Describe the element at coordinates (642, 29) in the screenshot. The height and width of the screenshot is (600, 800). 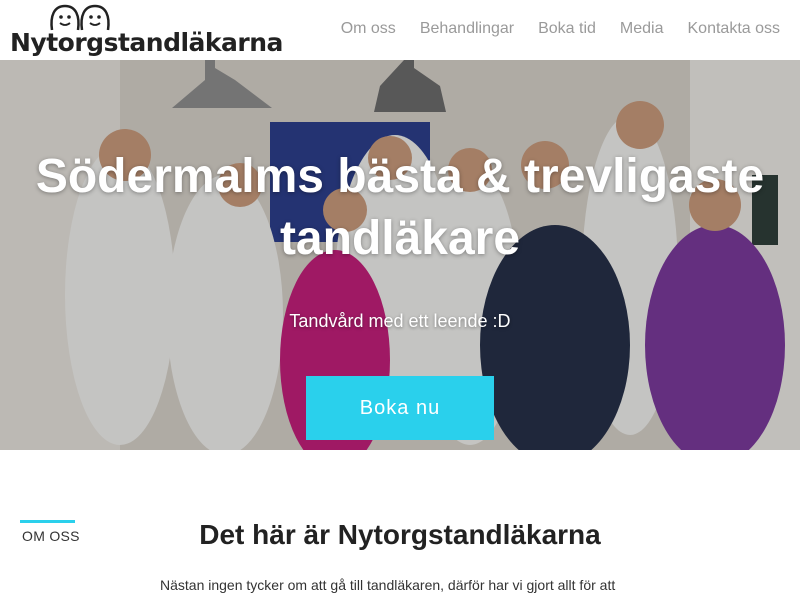
I see `nav-item-media: Media` at that location.